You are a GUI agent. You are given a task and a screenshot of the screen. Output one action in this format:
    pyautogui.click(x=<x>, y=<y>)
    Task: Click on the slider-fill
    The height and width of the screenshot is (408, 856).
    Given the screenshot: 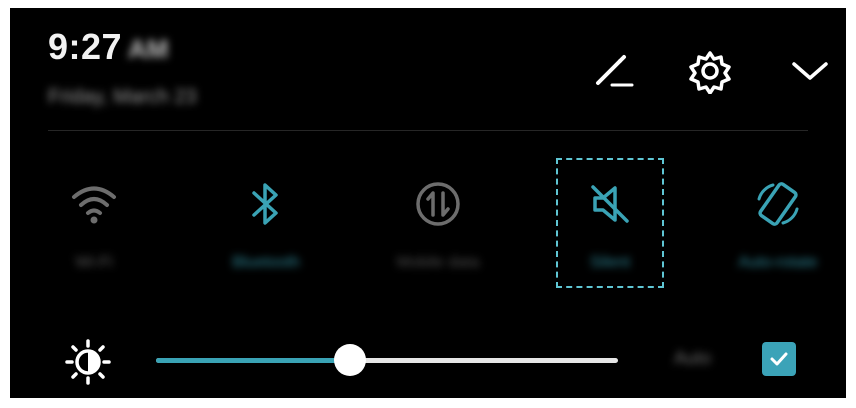 What is the action you would take?
    pyautogui.click(x=253, y=360)
    